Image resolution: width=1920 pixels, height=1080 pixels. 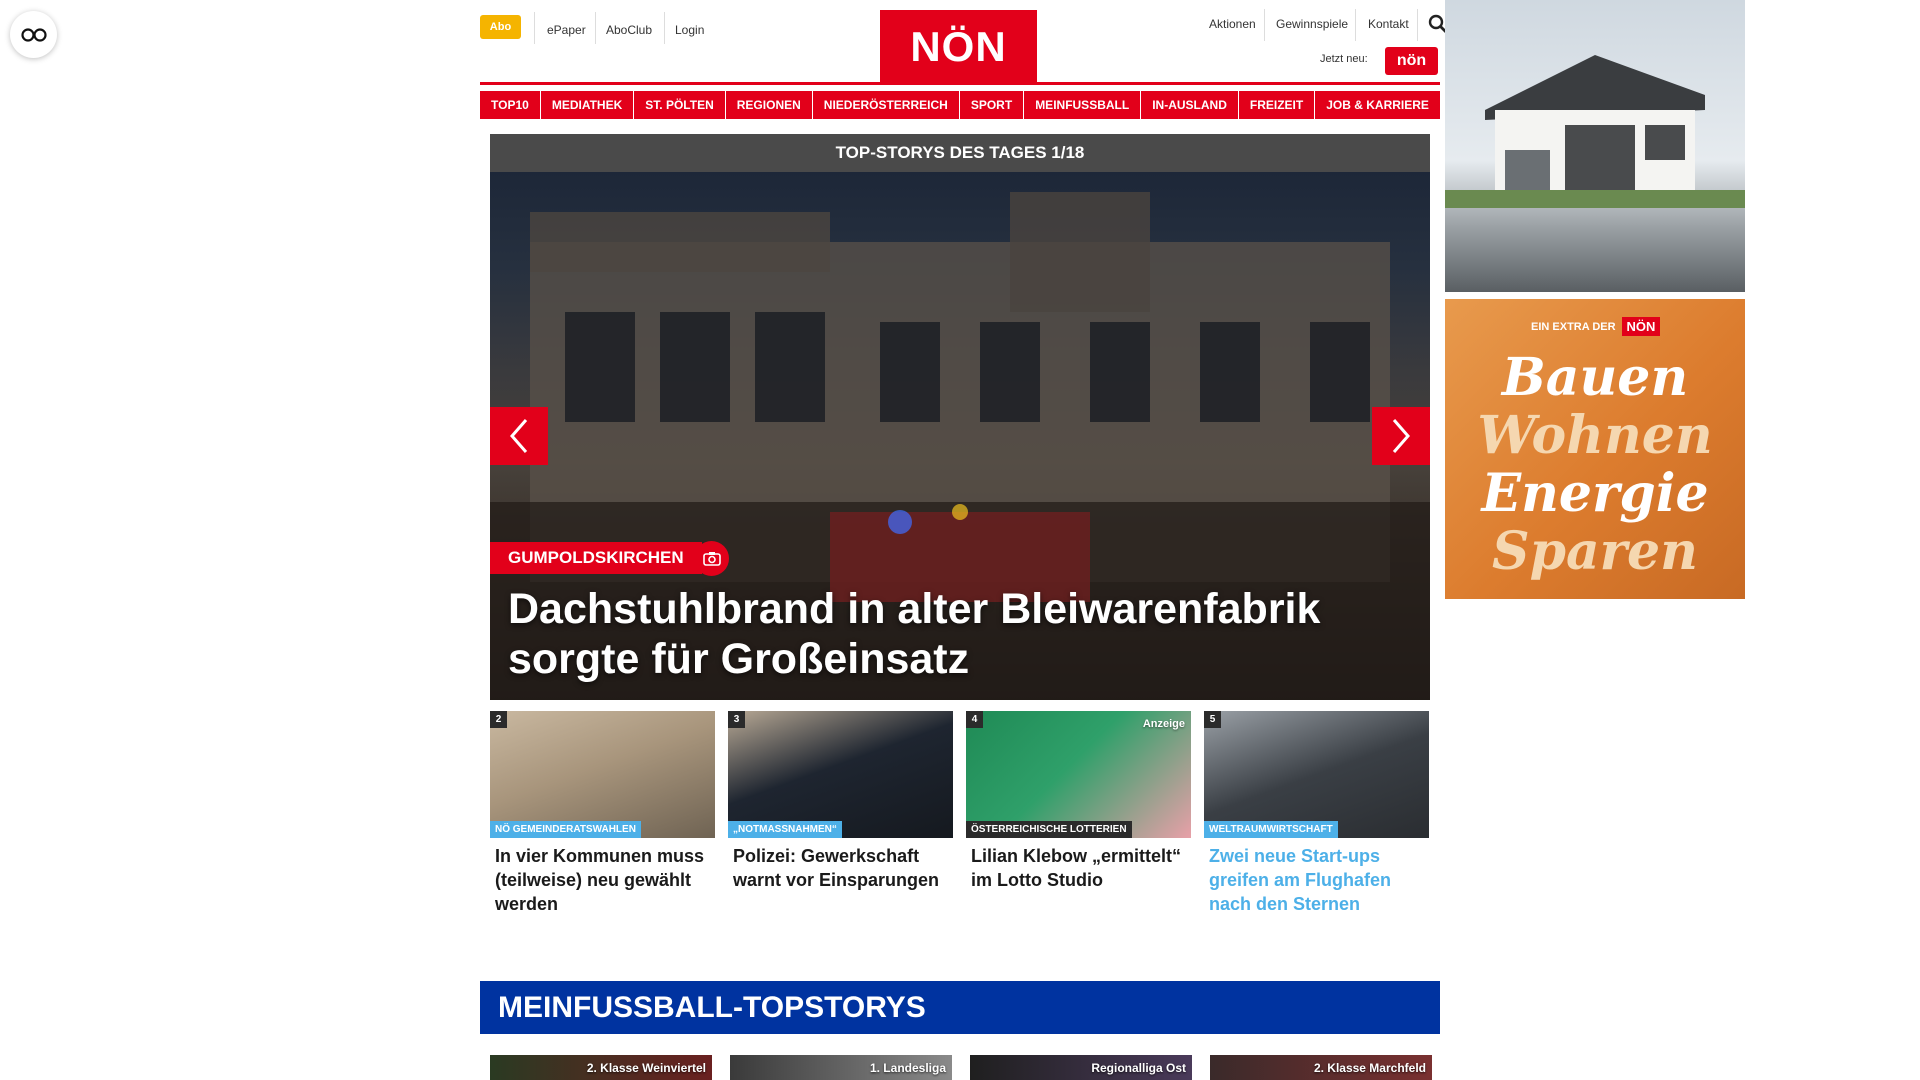 What do you see at coordinates (1138, 1068) in the screenshot?
I see `league-label: Regionalliga Ost` at bounding box center [1138, 1068].